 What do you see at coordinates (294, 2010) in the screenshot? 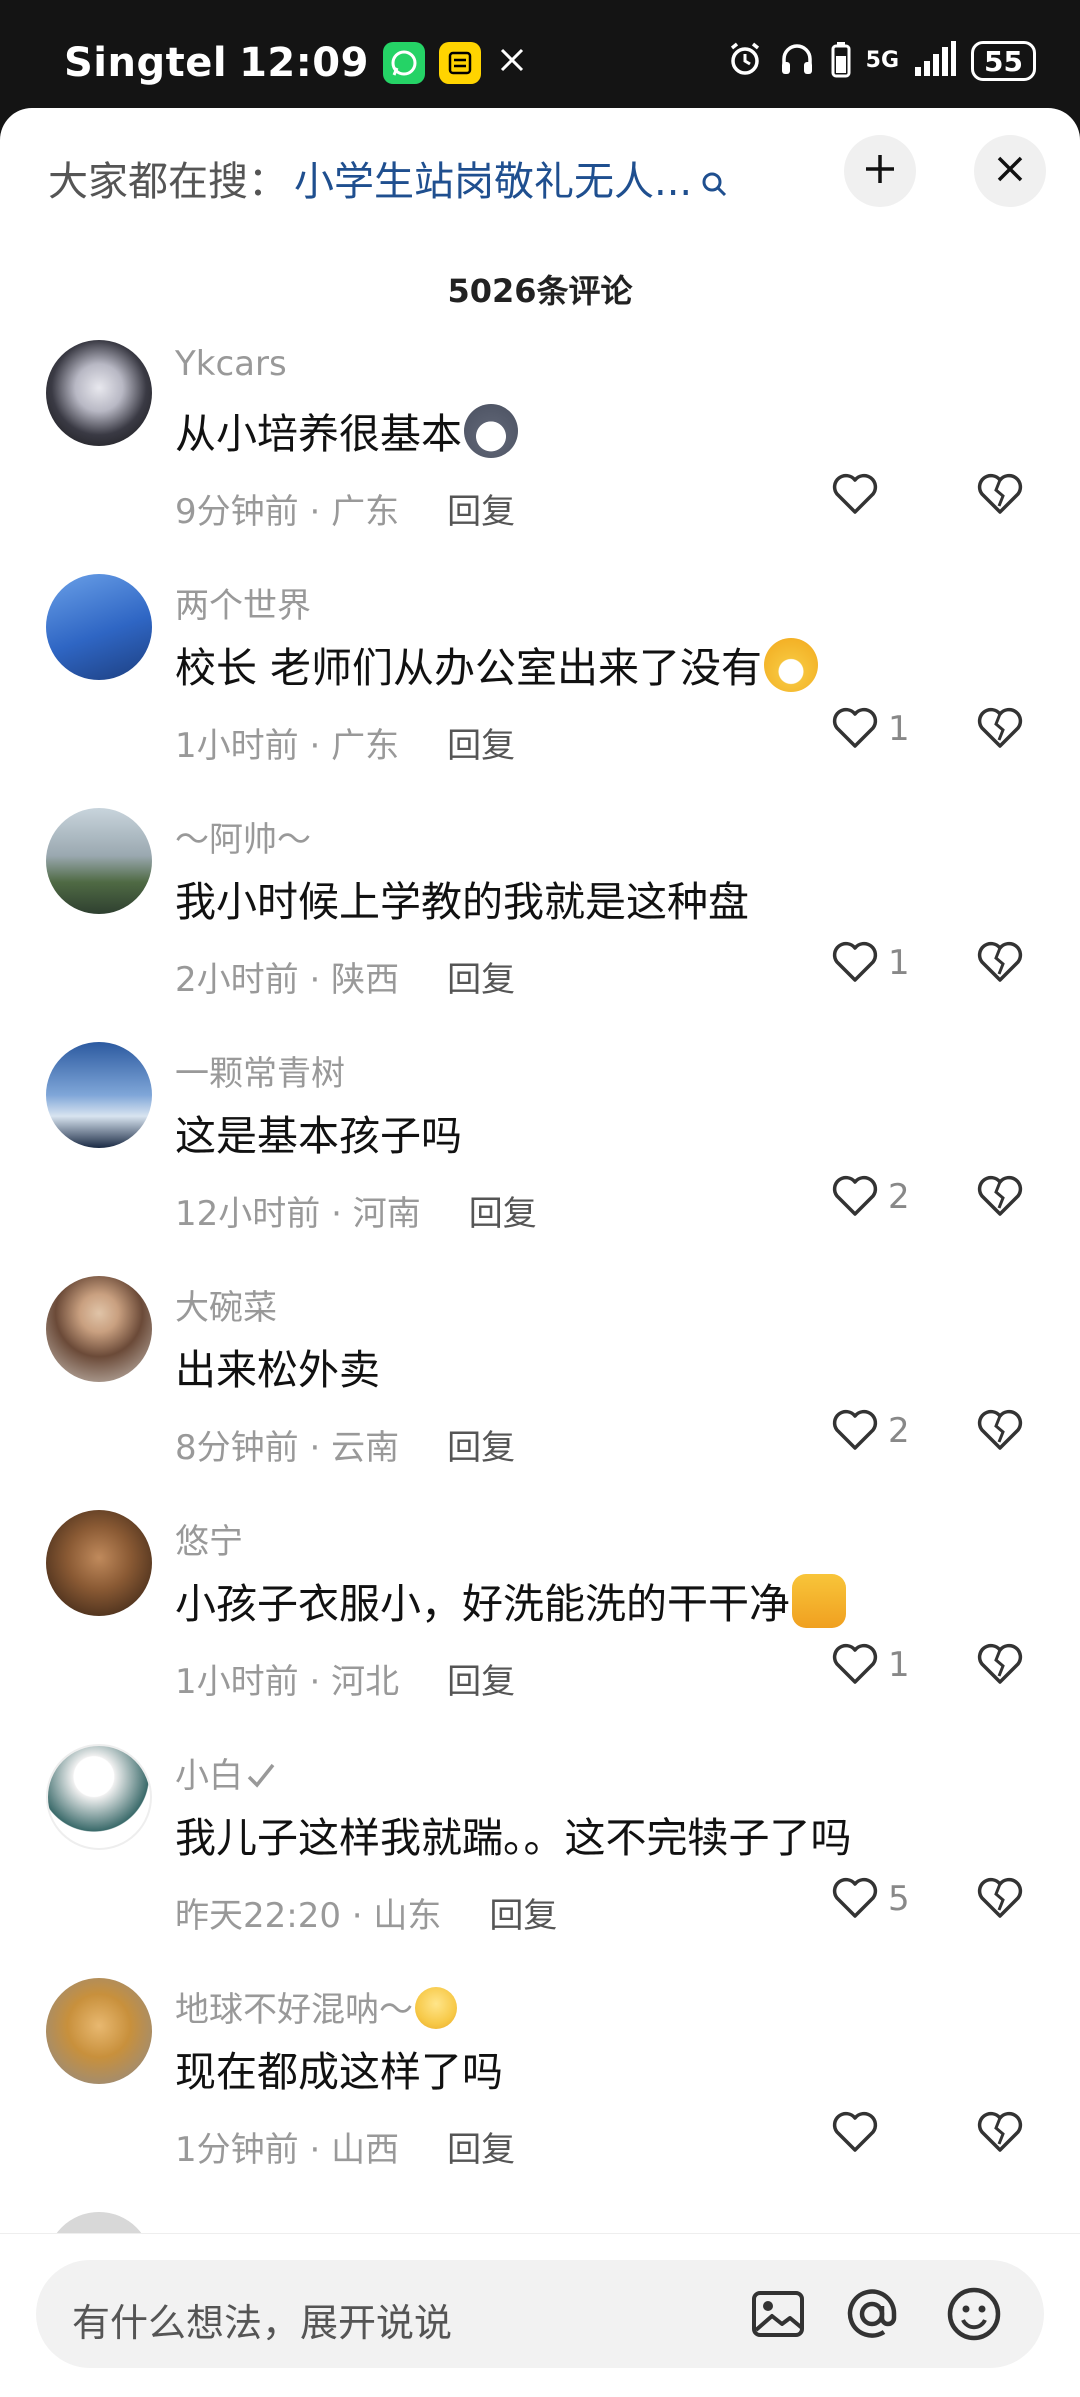
I see `author-name: 地球不好混呐～` at bounding box center [294, 2010].